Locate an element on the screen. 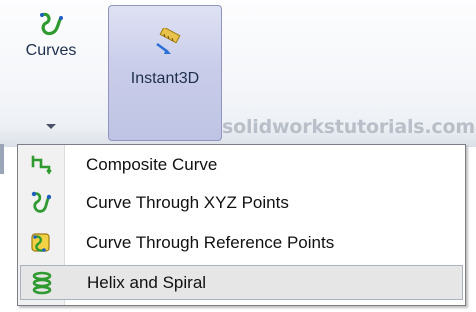 The width and height of the screenshot is (476, 312). composite-curve-icon is located at coordinates (41, 165).